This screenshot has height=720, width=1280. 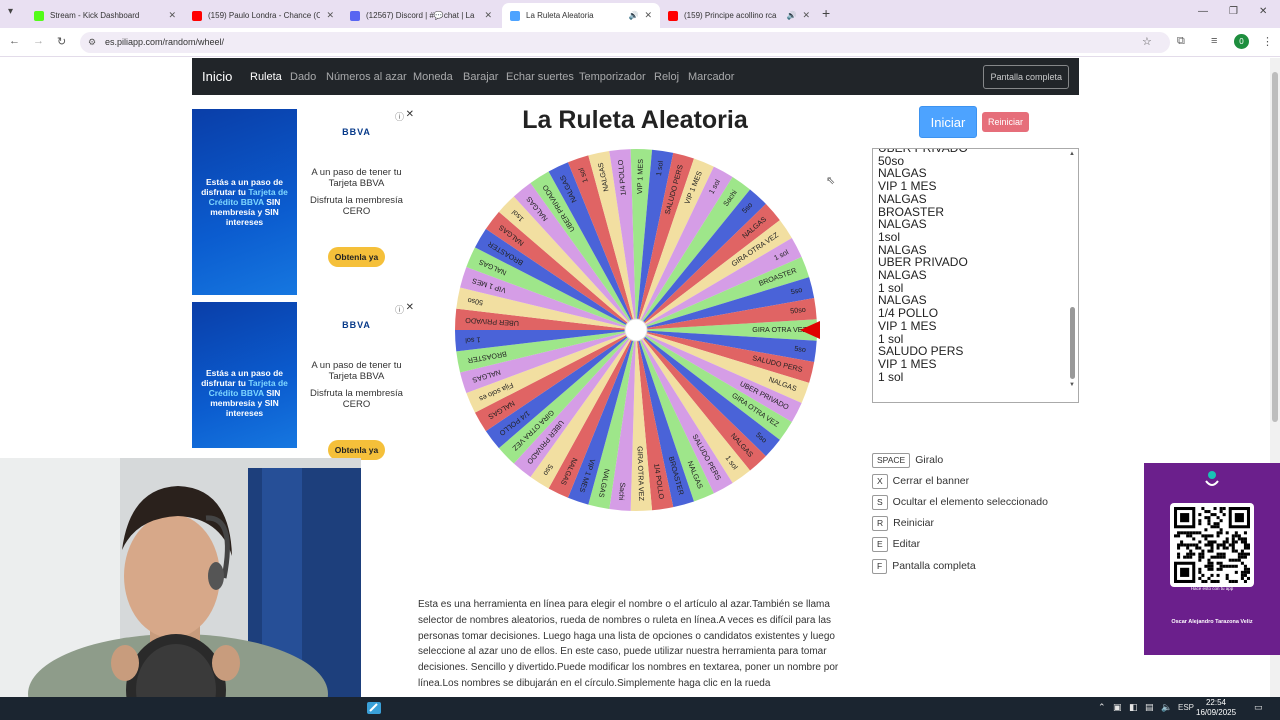 What do you see at coordinates (356, 399) in the screenshot?
I see `ad-body-text: Disfruta la membresía CERO` at bounding box center [356, 399].